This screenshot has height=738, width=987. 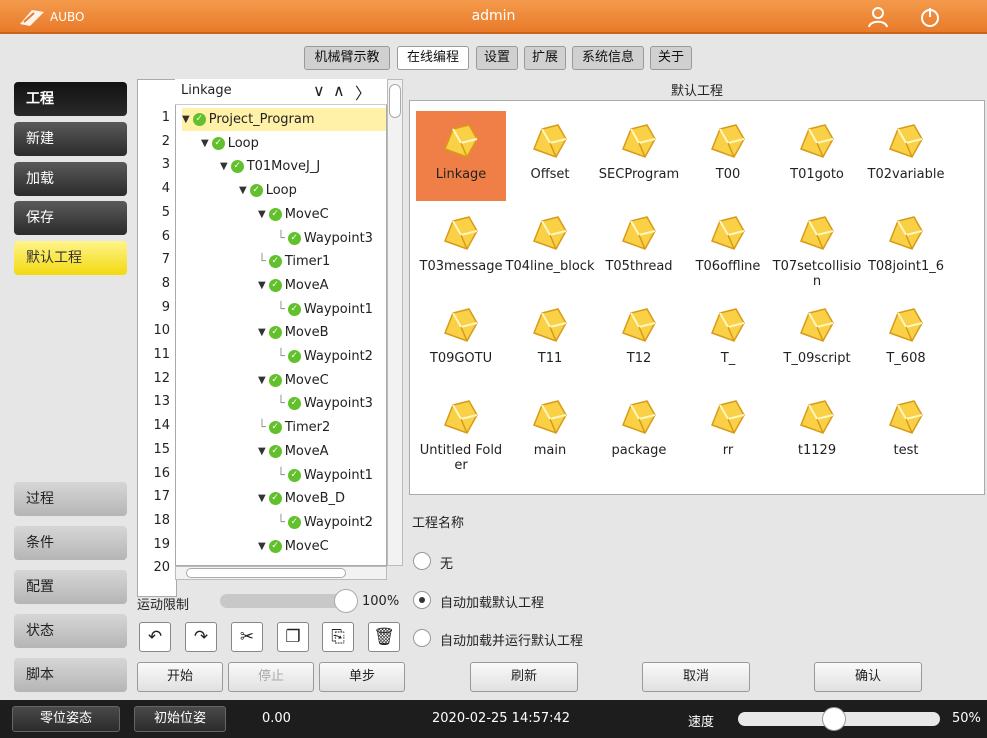 What do you see at coordinates (524, 677) in the screenshot?
I see `refresh-button: 刷新` at bounding box center [524, 677].